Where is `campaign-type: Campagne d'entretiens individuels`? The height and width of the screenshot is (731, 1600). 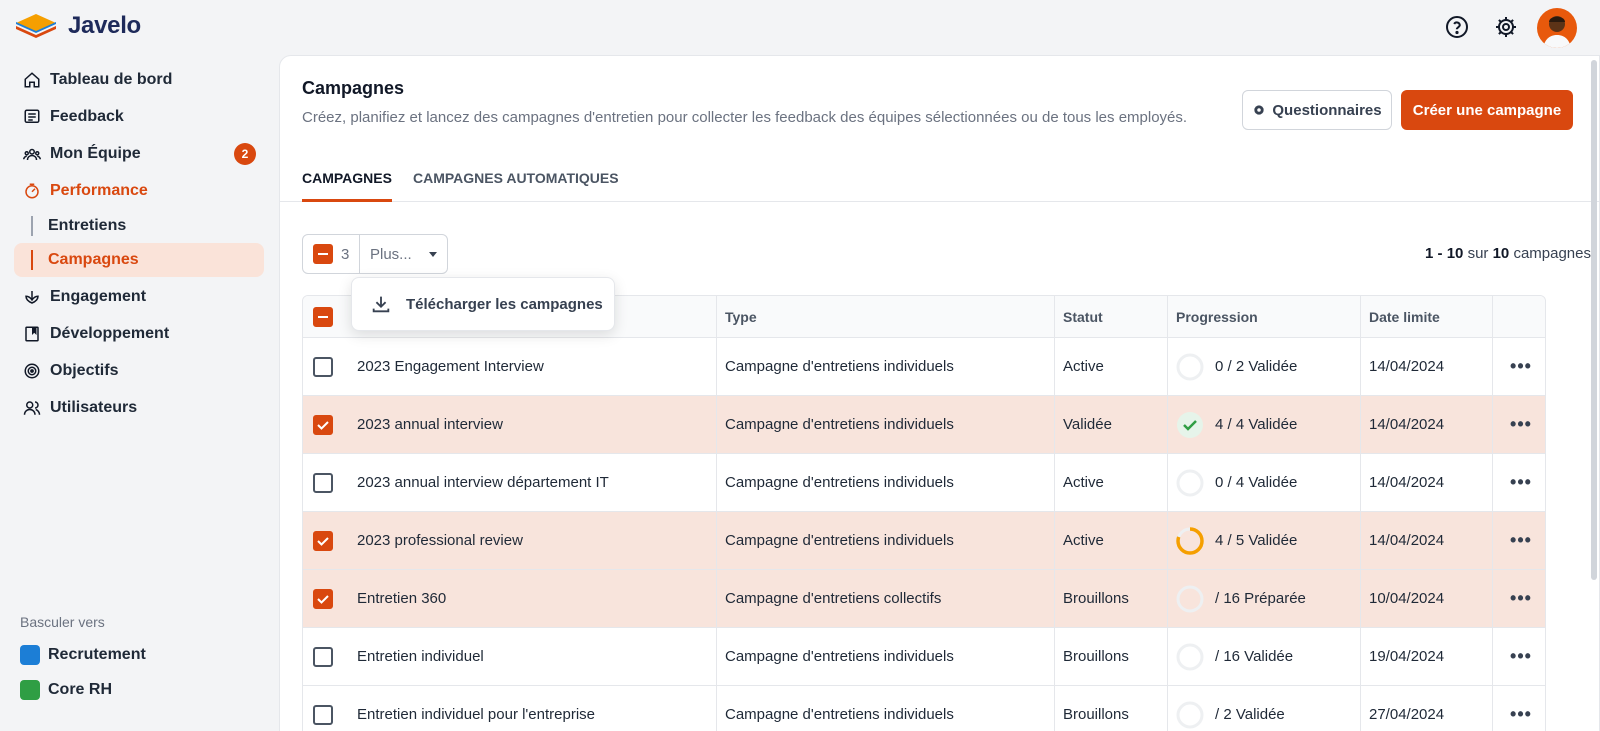 campaign-type: Campagne d'entretiens individuels is located at coordinates (839, 540).